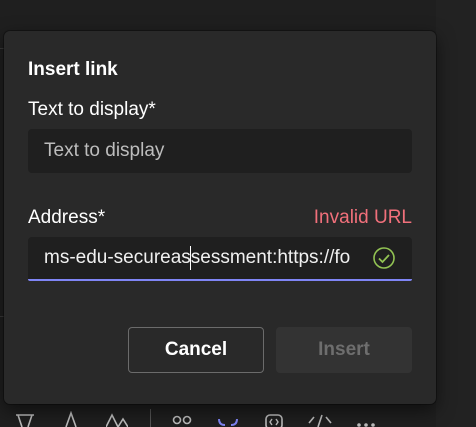  What do you see at coordinates (220, 151) in the screenshot?
I see `text-to-display-input: Text to display` at bounding box center [220, 151].